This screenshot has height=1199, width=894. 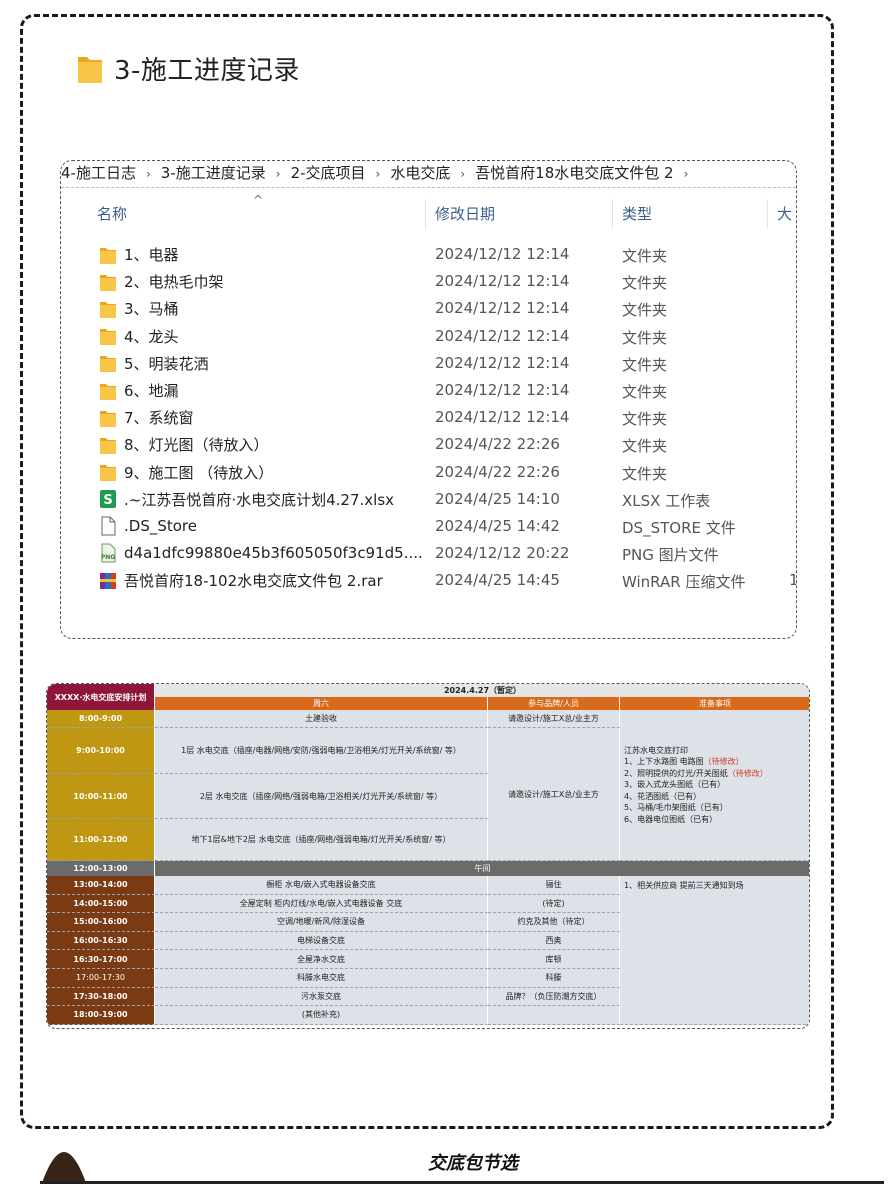 I want to click on rar-icon, so click(x=111, y=581).